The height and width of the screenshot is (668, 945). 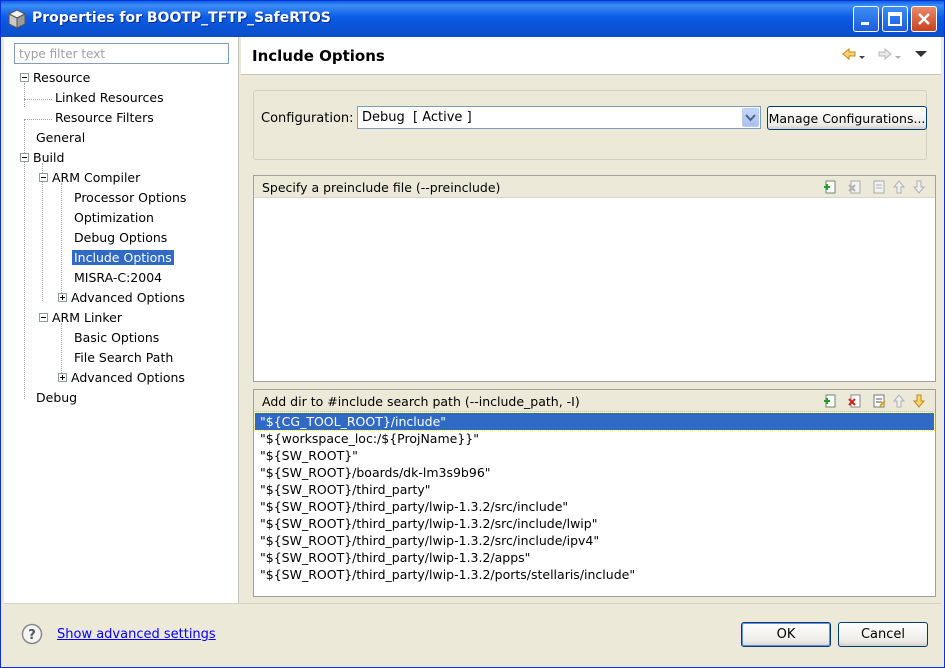 I want to click on page-navigation, so click(x=886, y=55).